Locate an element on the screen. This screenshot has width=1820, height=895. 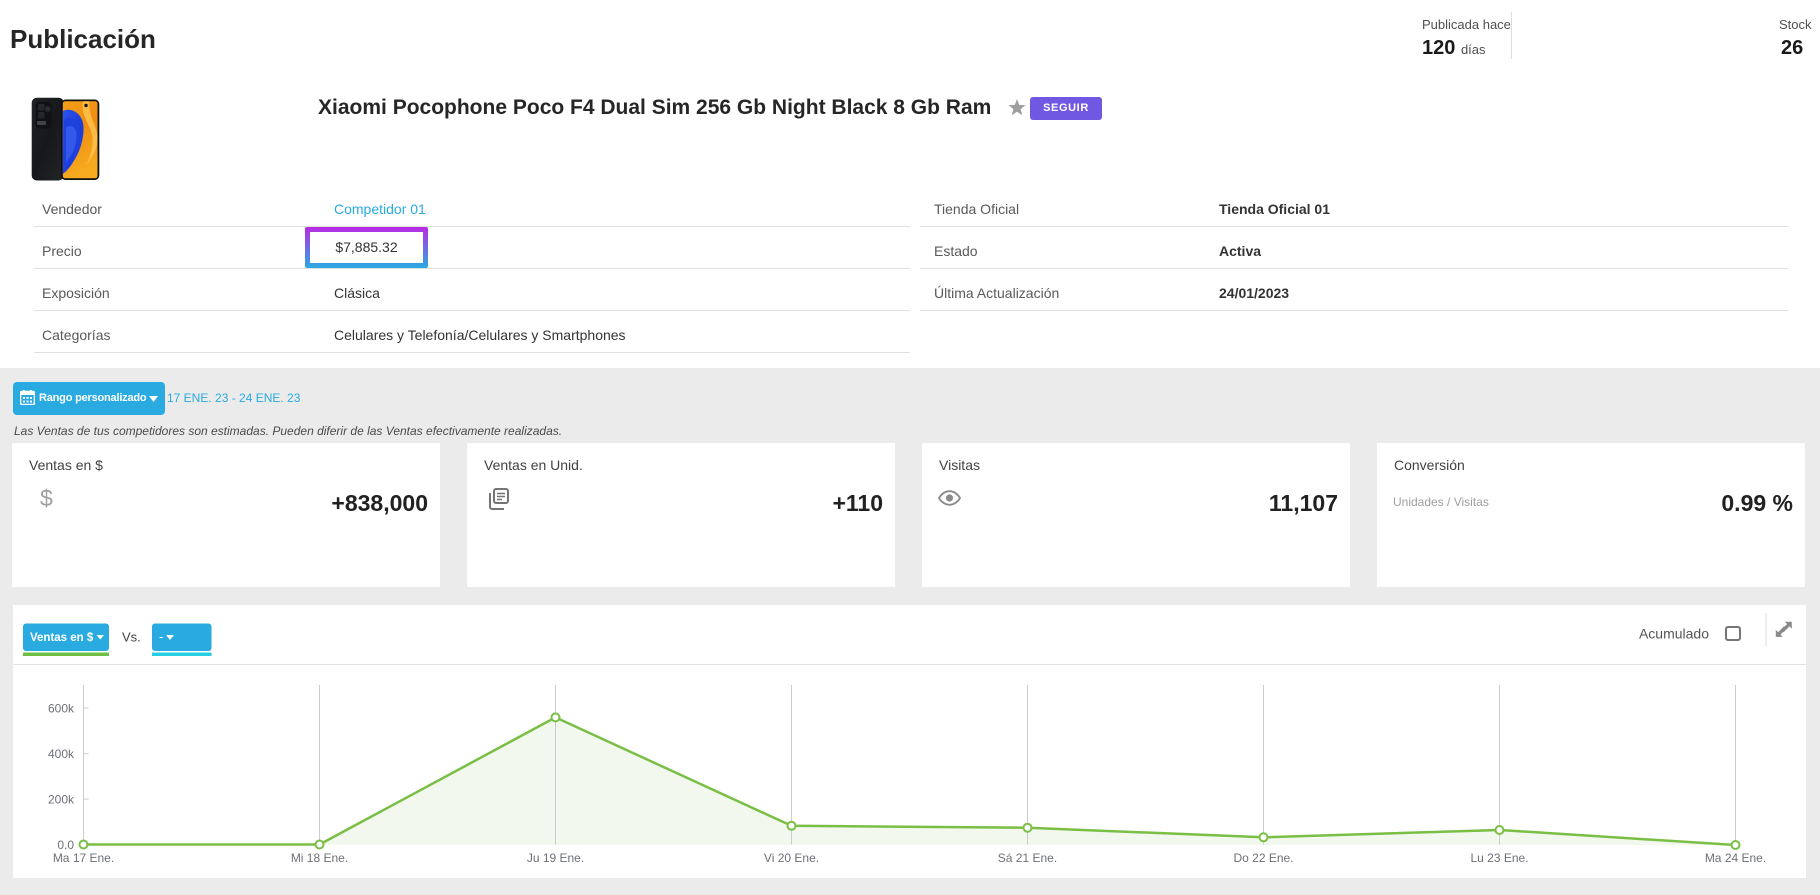
svg-text: Vs. is located at coordinates (131, 637).